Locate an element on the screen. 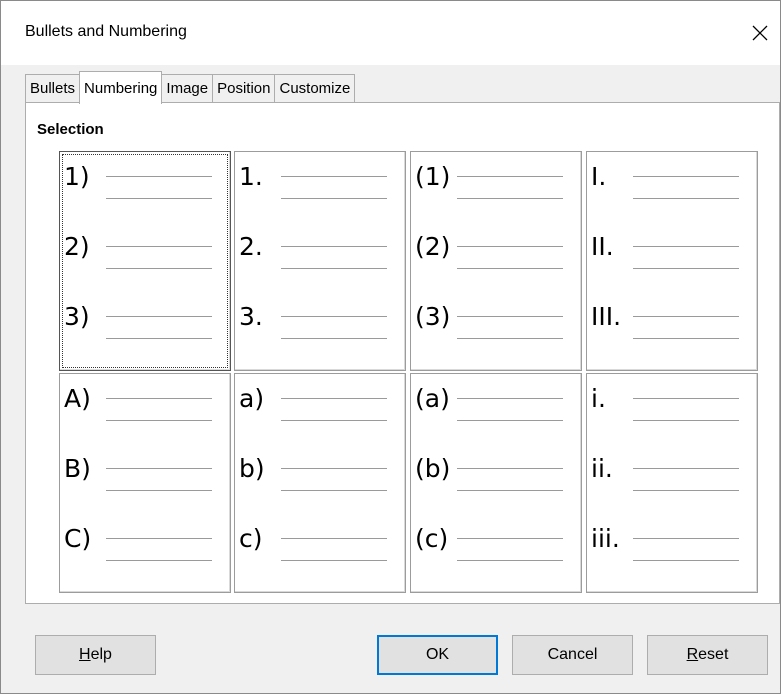 The height and width of the screenshot is (694, 781). numbering-preset: A) B) C) is located at coordinates (145, 483).